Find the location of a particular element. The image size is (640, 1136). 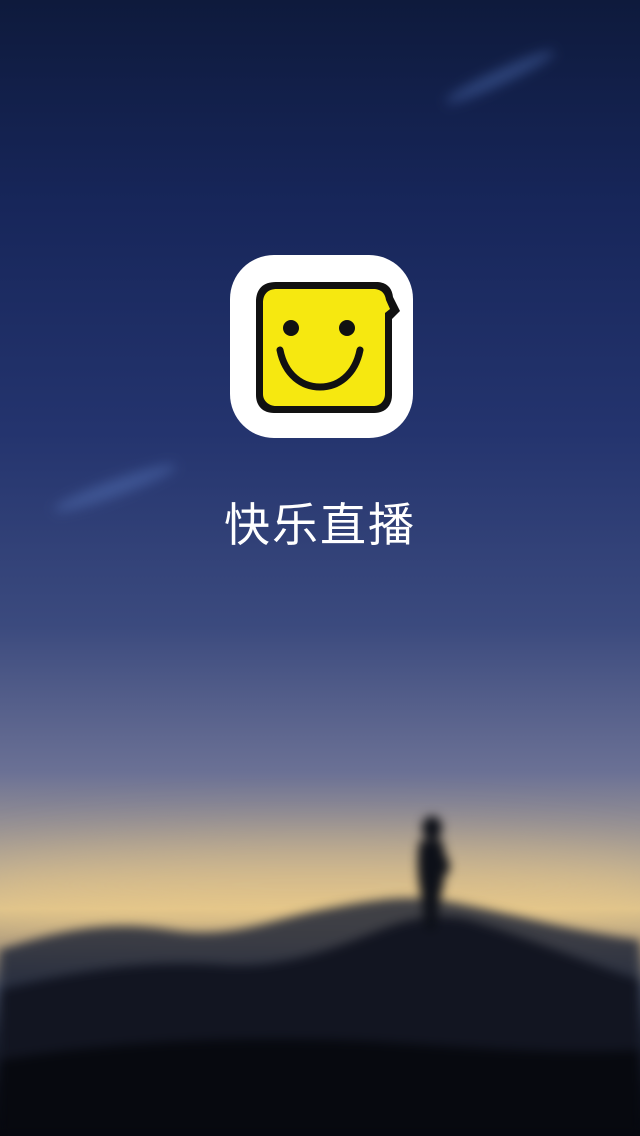

app-name: 快乐直播 is located at coordinates (320, 525).